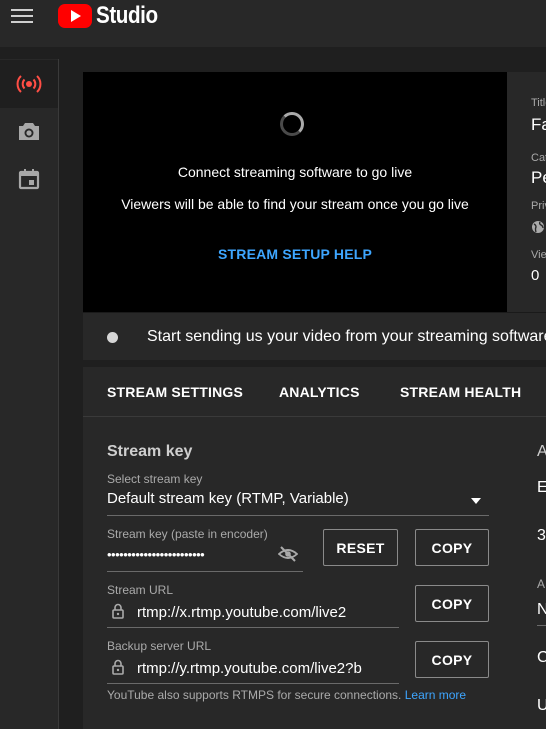 This screenshot has width=546, height=729. Describe the element at coordinates (460, 392) in the screenshot. I see `tab-stream-health: STREAM HEALTH` at that location.